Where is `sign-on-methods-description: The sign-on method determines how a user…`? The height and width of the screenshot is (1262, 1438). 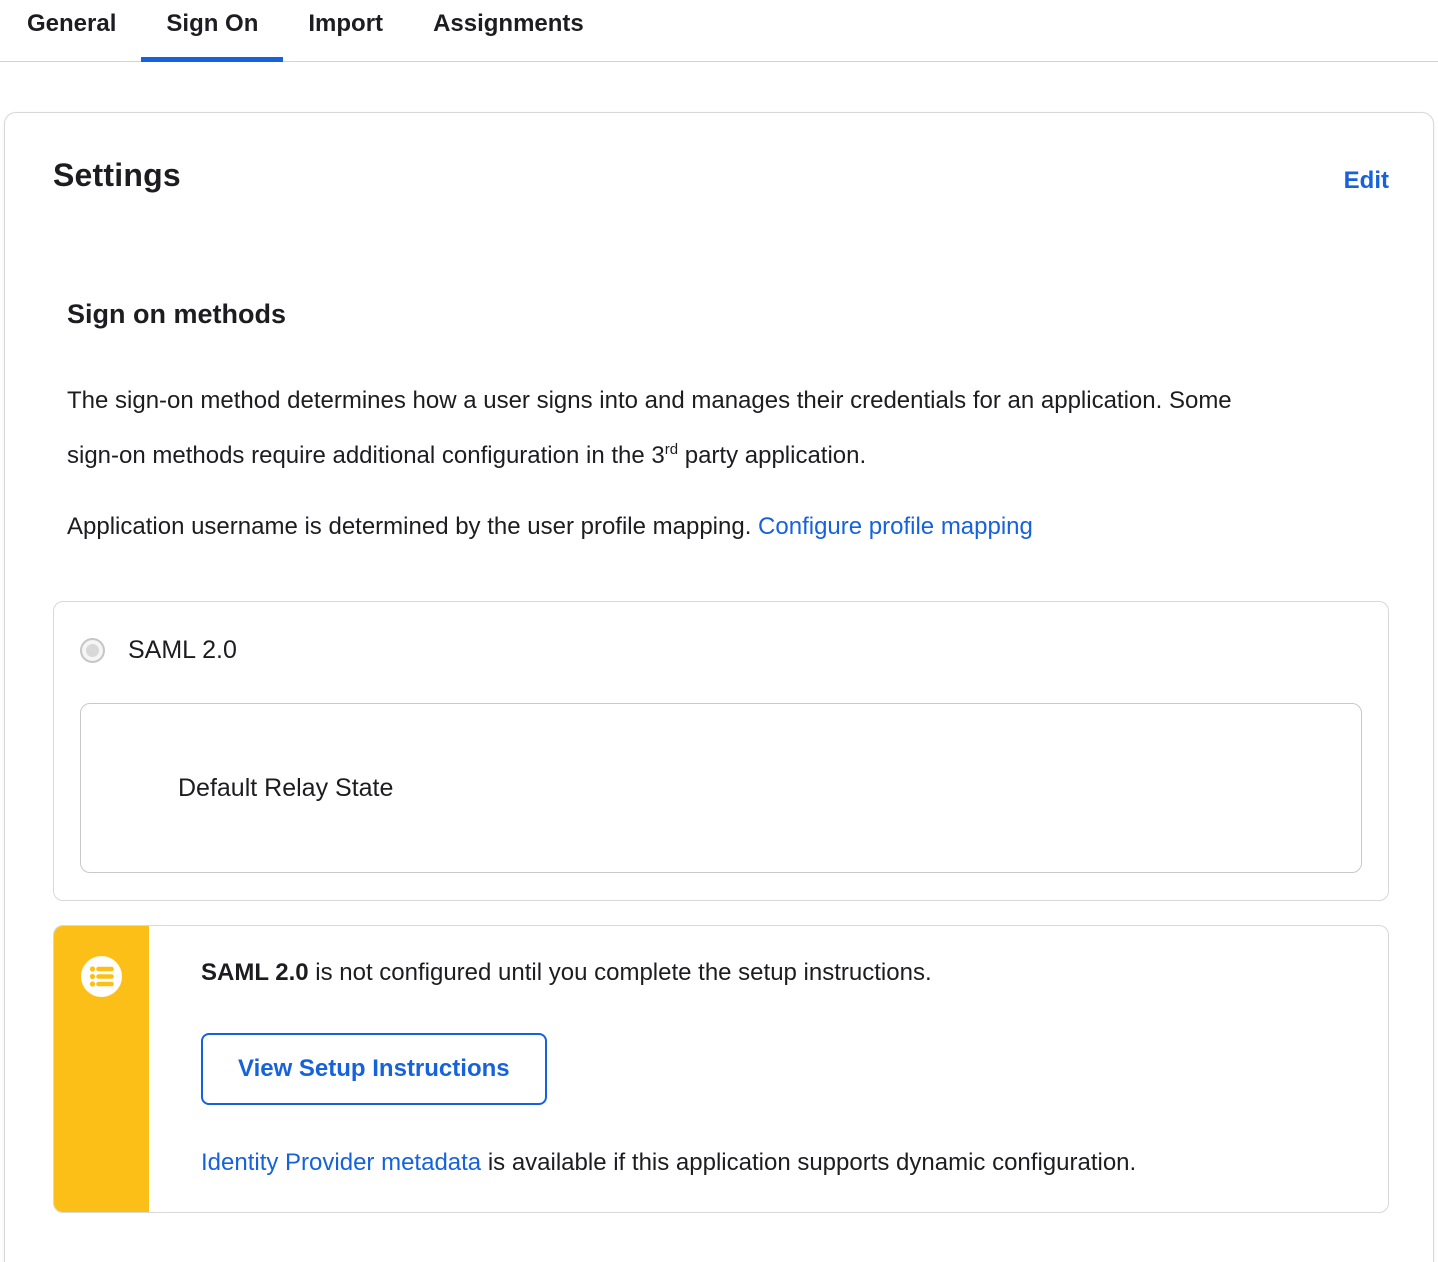 sign-on-methods-description: The sign-on method determines how a user… is located at coordinates (659, 428).